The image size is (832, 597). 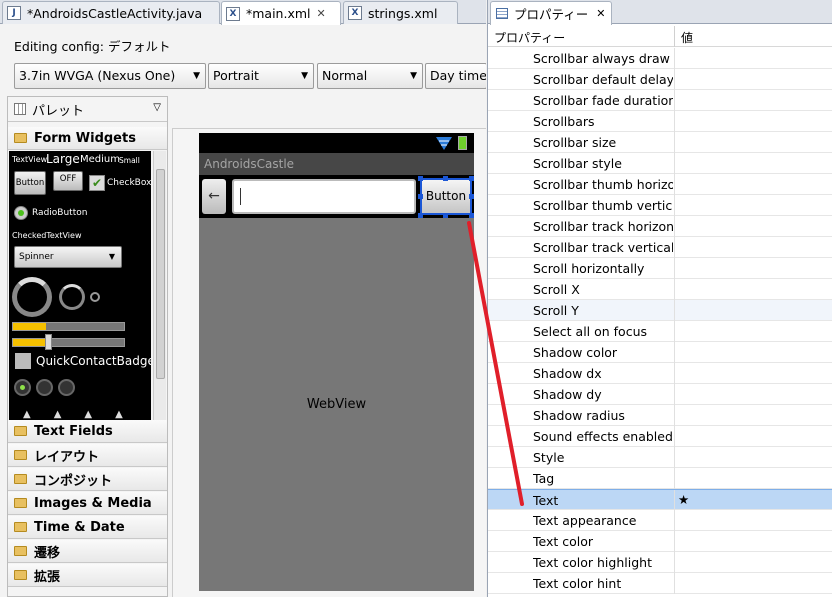 I want to click on property-row: Scrollbar size, so click(x=660, y=142).